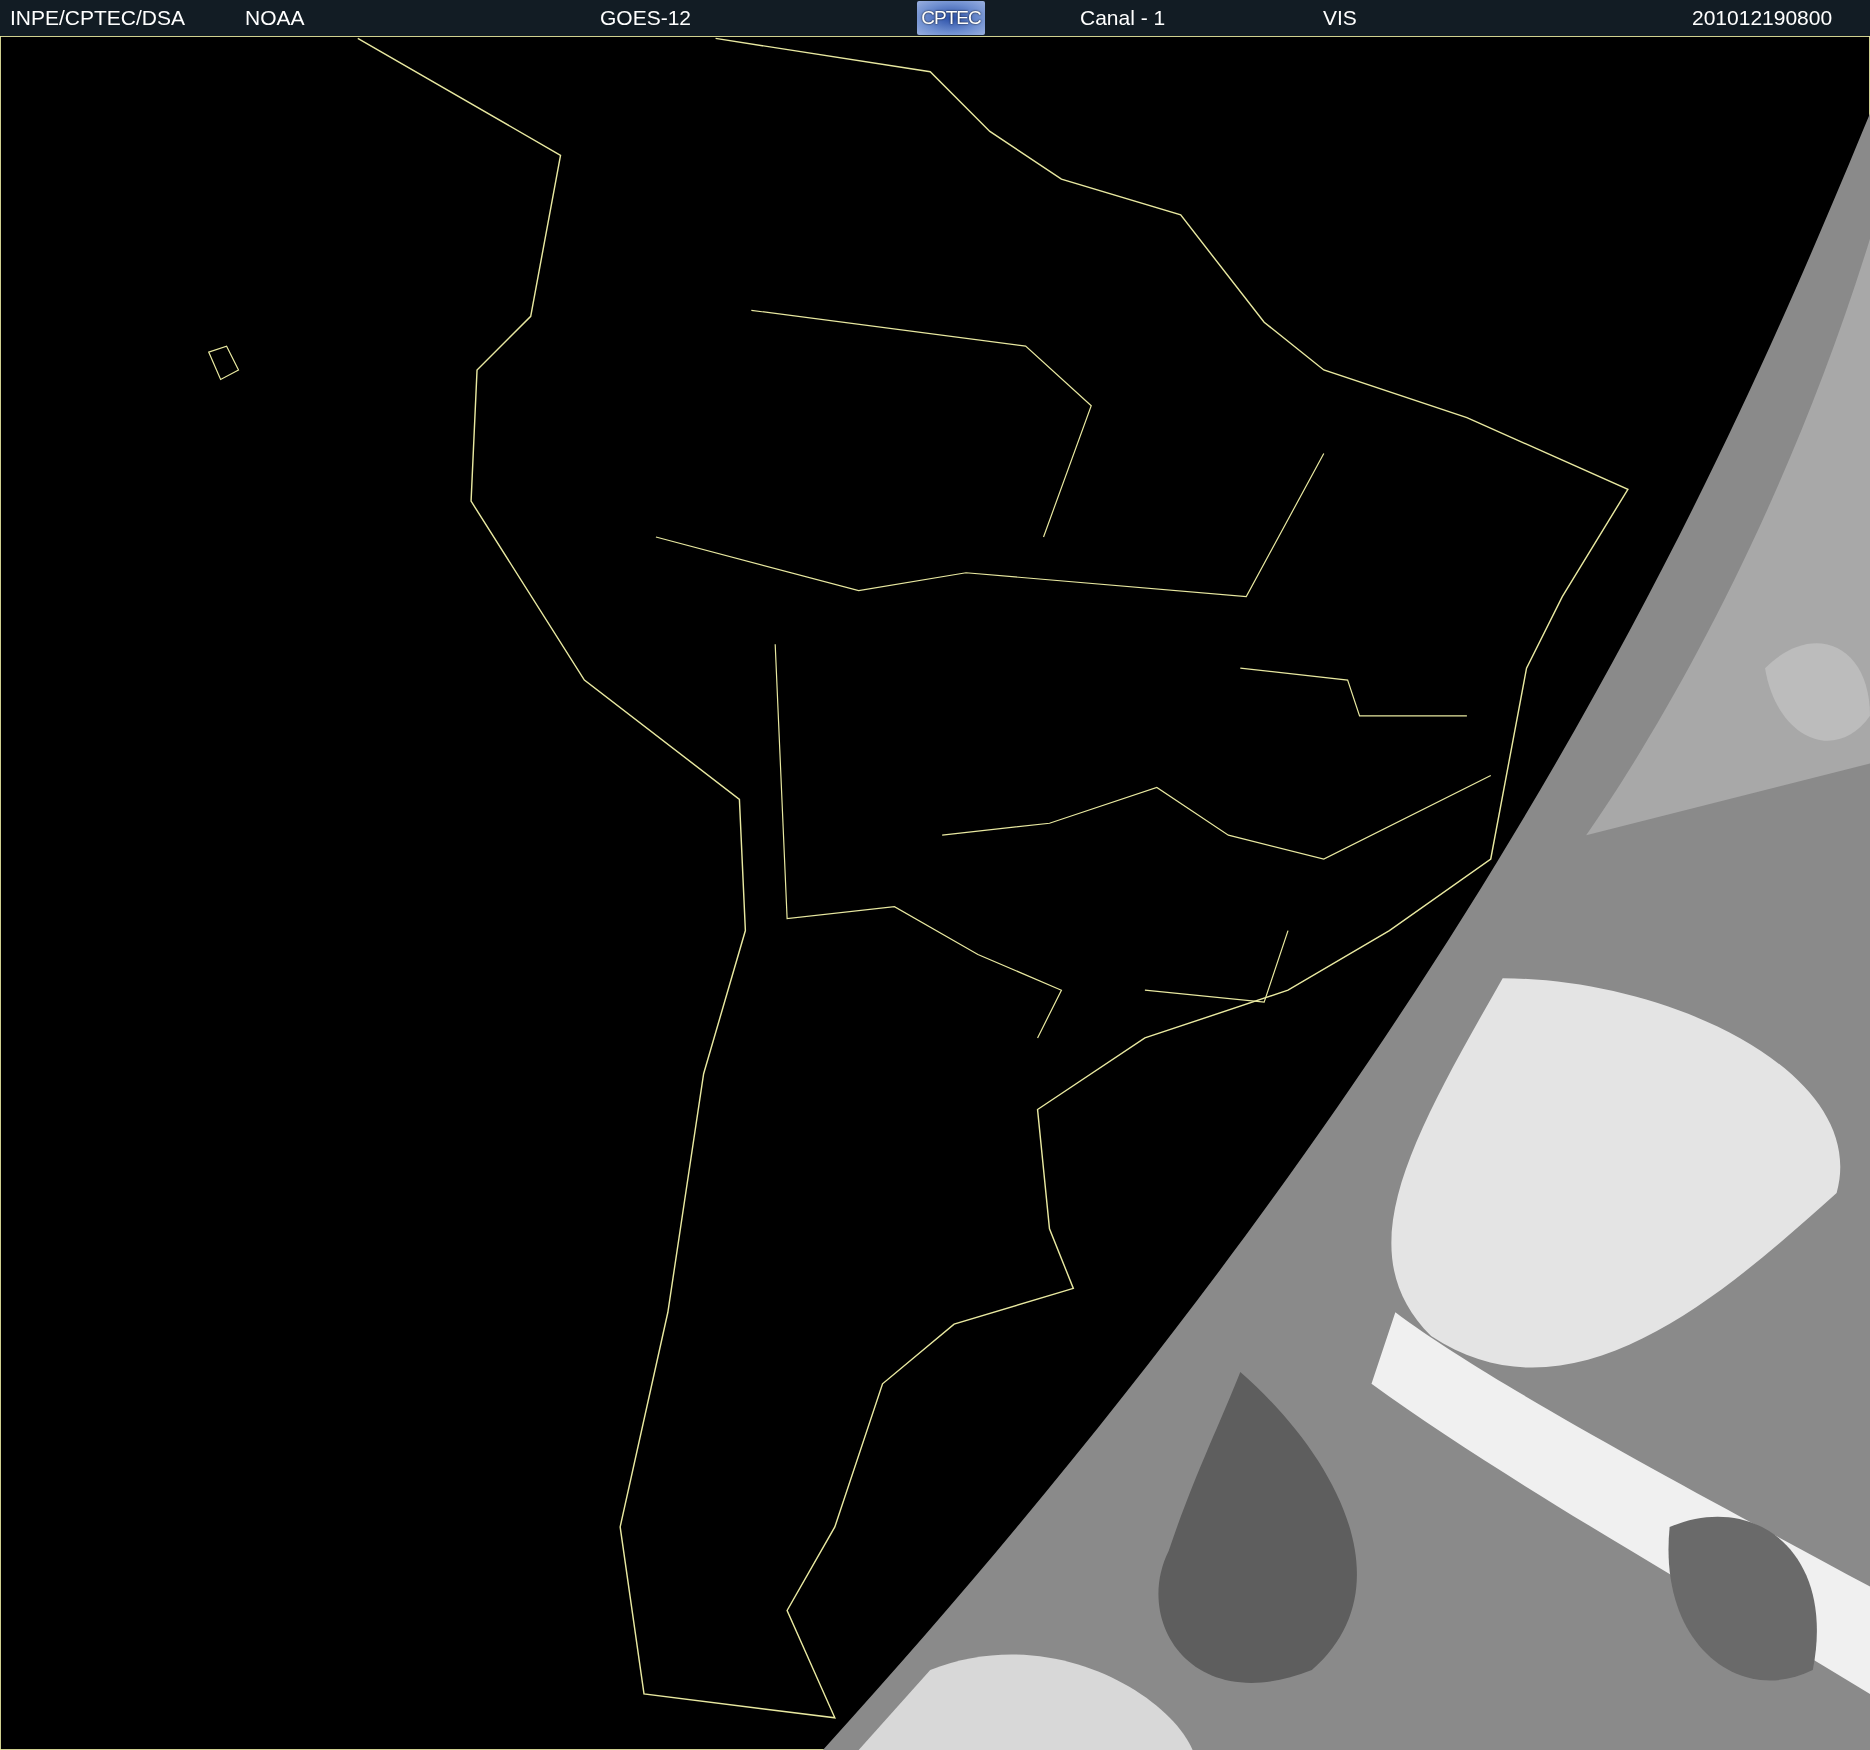 This screenshot has width=1870, height=1750. What do you see at coordinates (646, 18) in the screenshot?
I see `header-label: GOES-12` at bounding box center [646, 18].